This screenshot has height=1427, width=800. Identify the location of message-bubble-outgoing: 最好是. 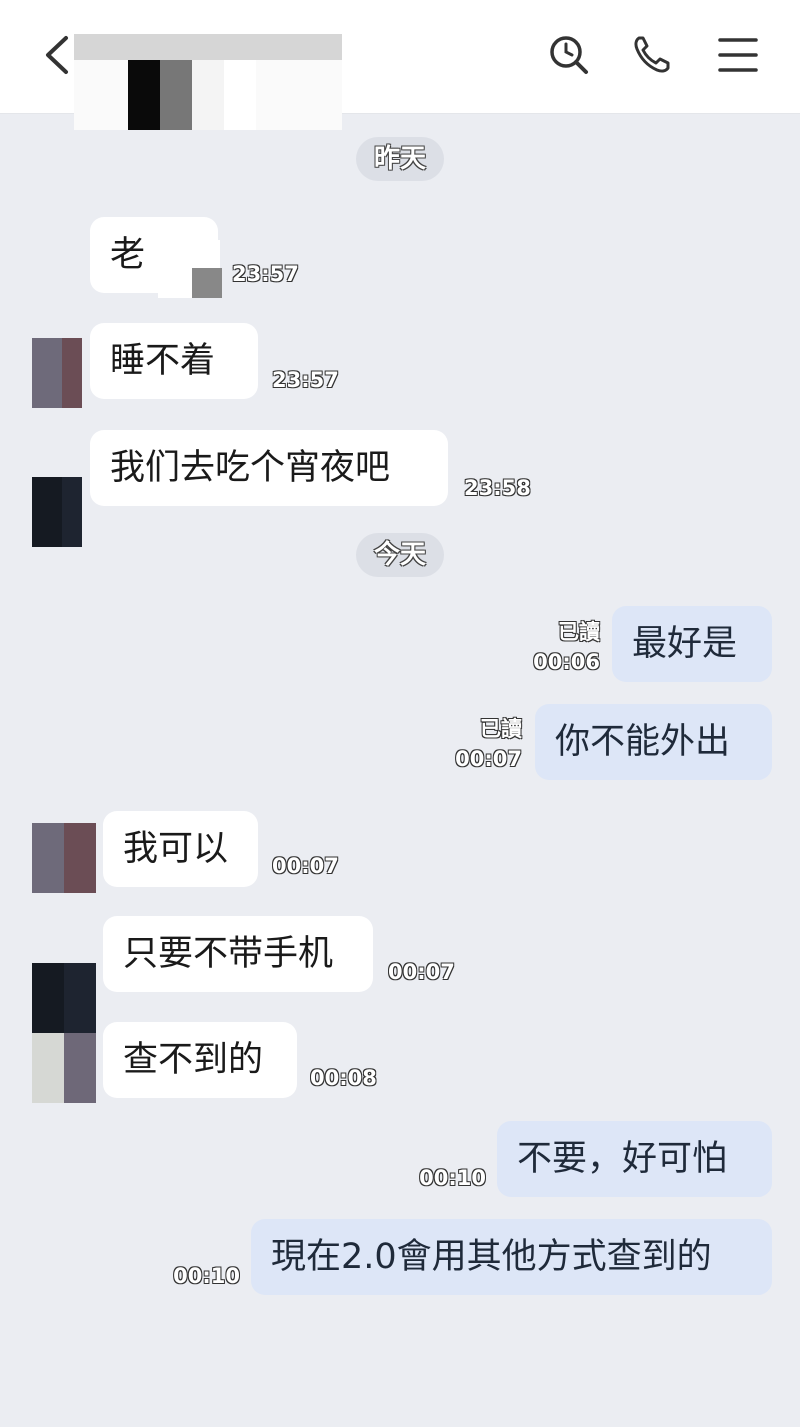
(692, 644).